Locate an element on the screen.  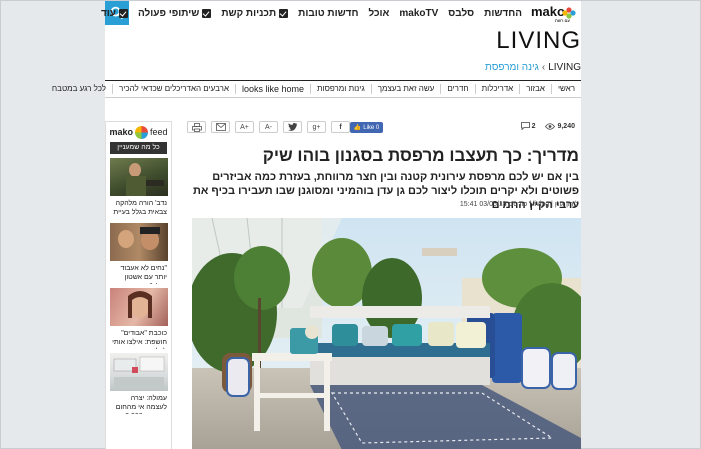
category-tab: looks like home is located at coordinates (272, 89).